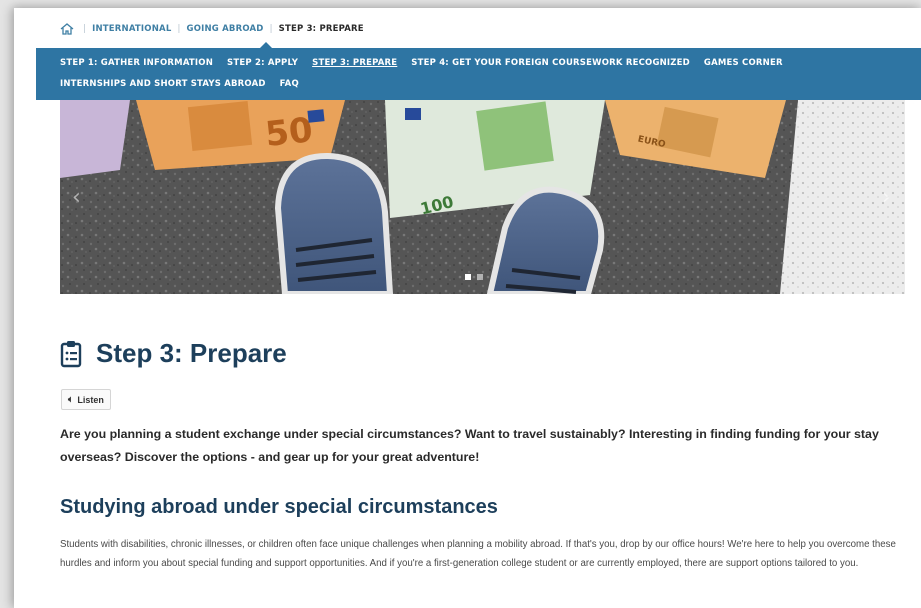 The height and width of the screenshot is (608, 921). I want to click on listen-button: 🔈︎ Listen, so click(86, 399).